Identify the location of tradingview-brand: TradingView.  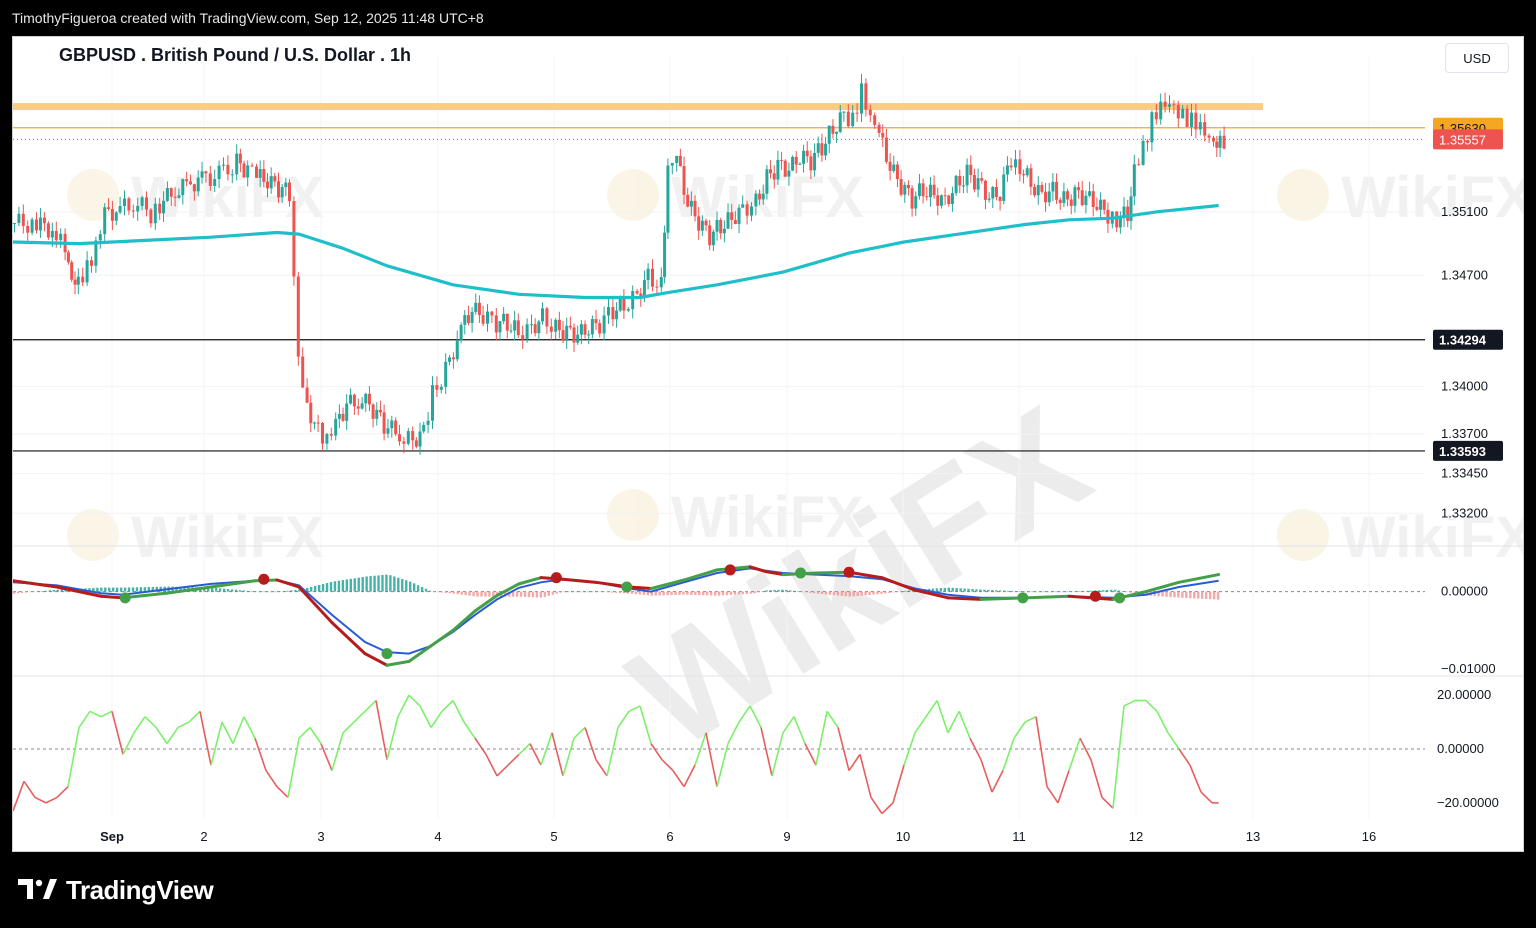
(140, 890).